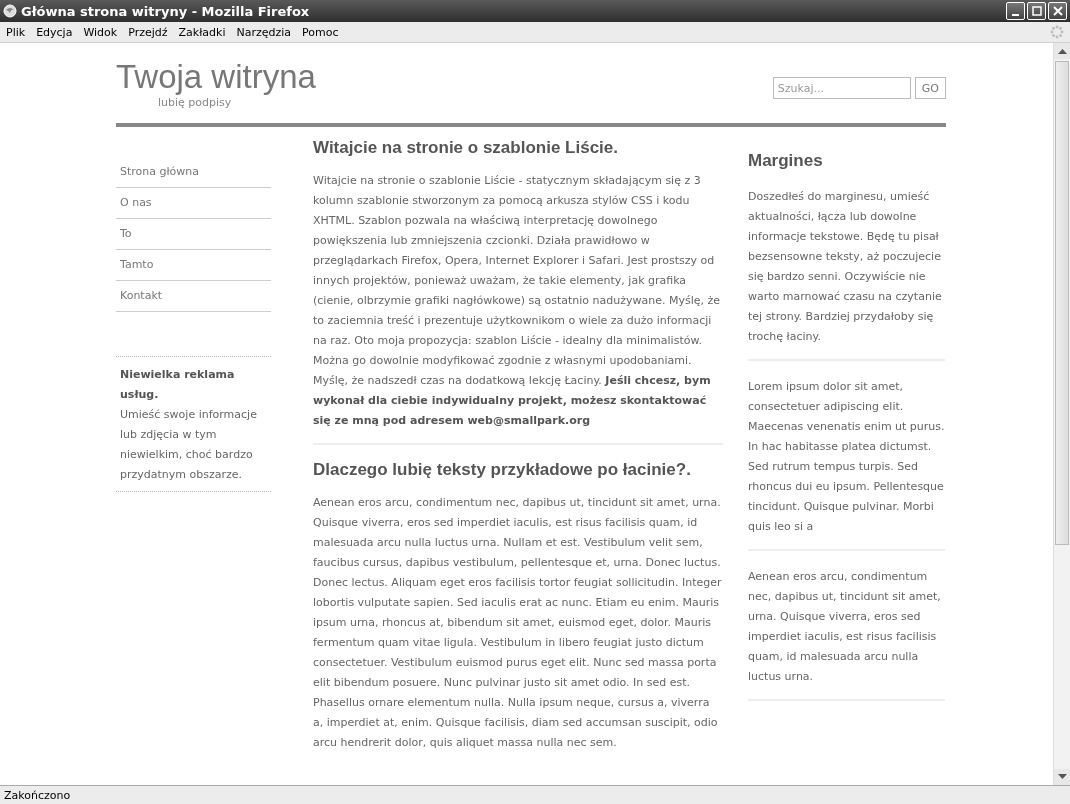 This screenshot has height=804, width=1070. I want to click on status-text: Zakończono, so click(37, 795).